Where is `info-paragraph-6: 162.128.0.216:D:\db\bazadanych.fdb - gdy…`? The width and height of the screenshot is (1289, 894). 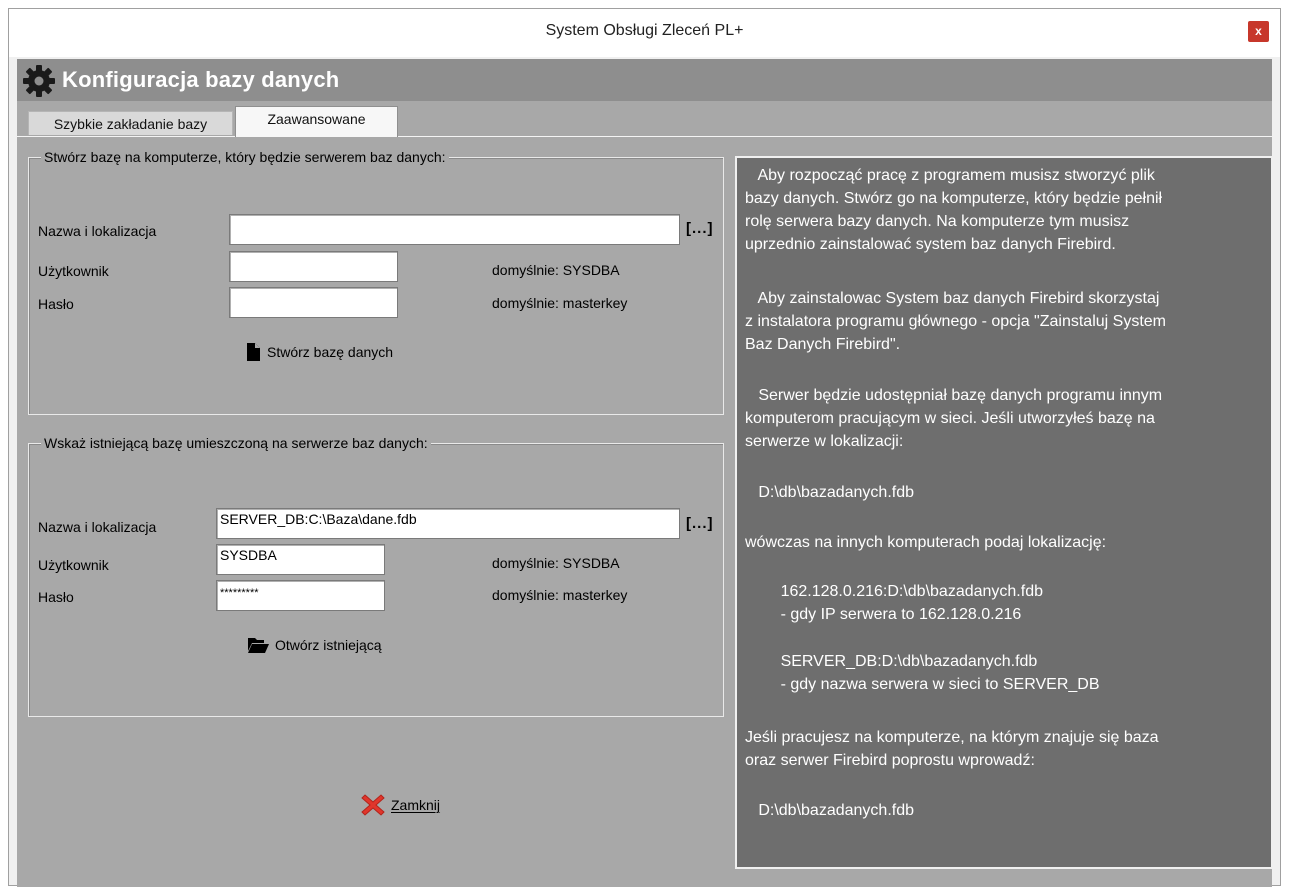 info-paragraph-6: 162.128.0.216:D:\db\bazadanych.fdb - gdy… is located at coordinates (911, 603).